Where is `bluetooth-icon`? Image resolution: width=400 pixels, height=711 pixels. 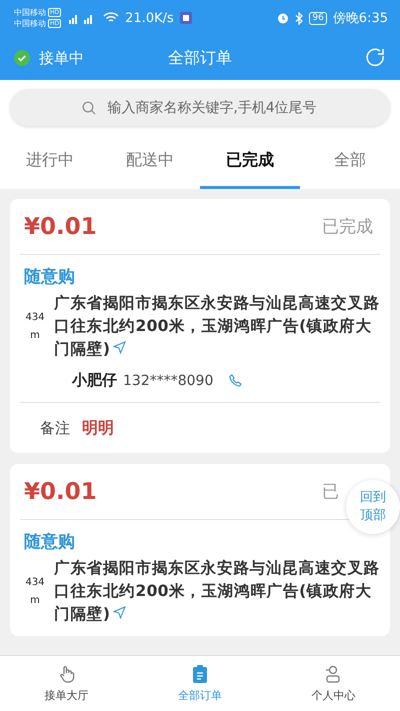 bluetooth-icon is located at coordinates (299, 18).